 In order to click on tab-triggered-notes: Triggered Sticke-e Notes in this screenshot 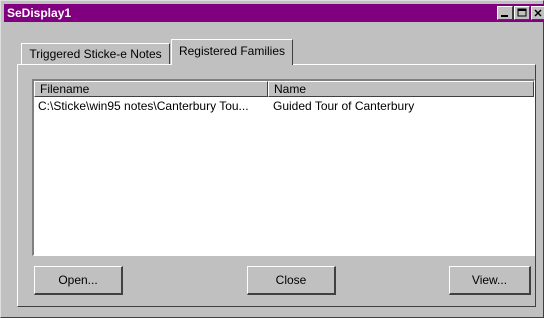, I will do `click(95, 54)`.